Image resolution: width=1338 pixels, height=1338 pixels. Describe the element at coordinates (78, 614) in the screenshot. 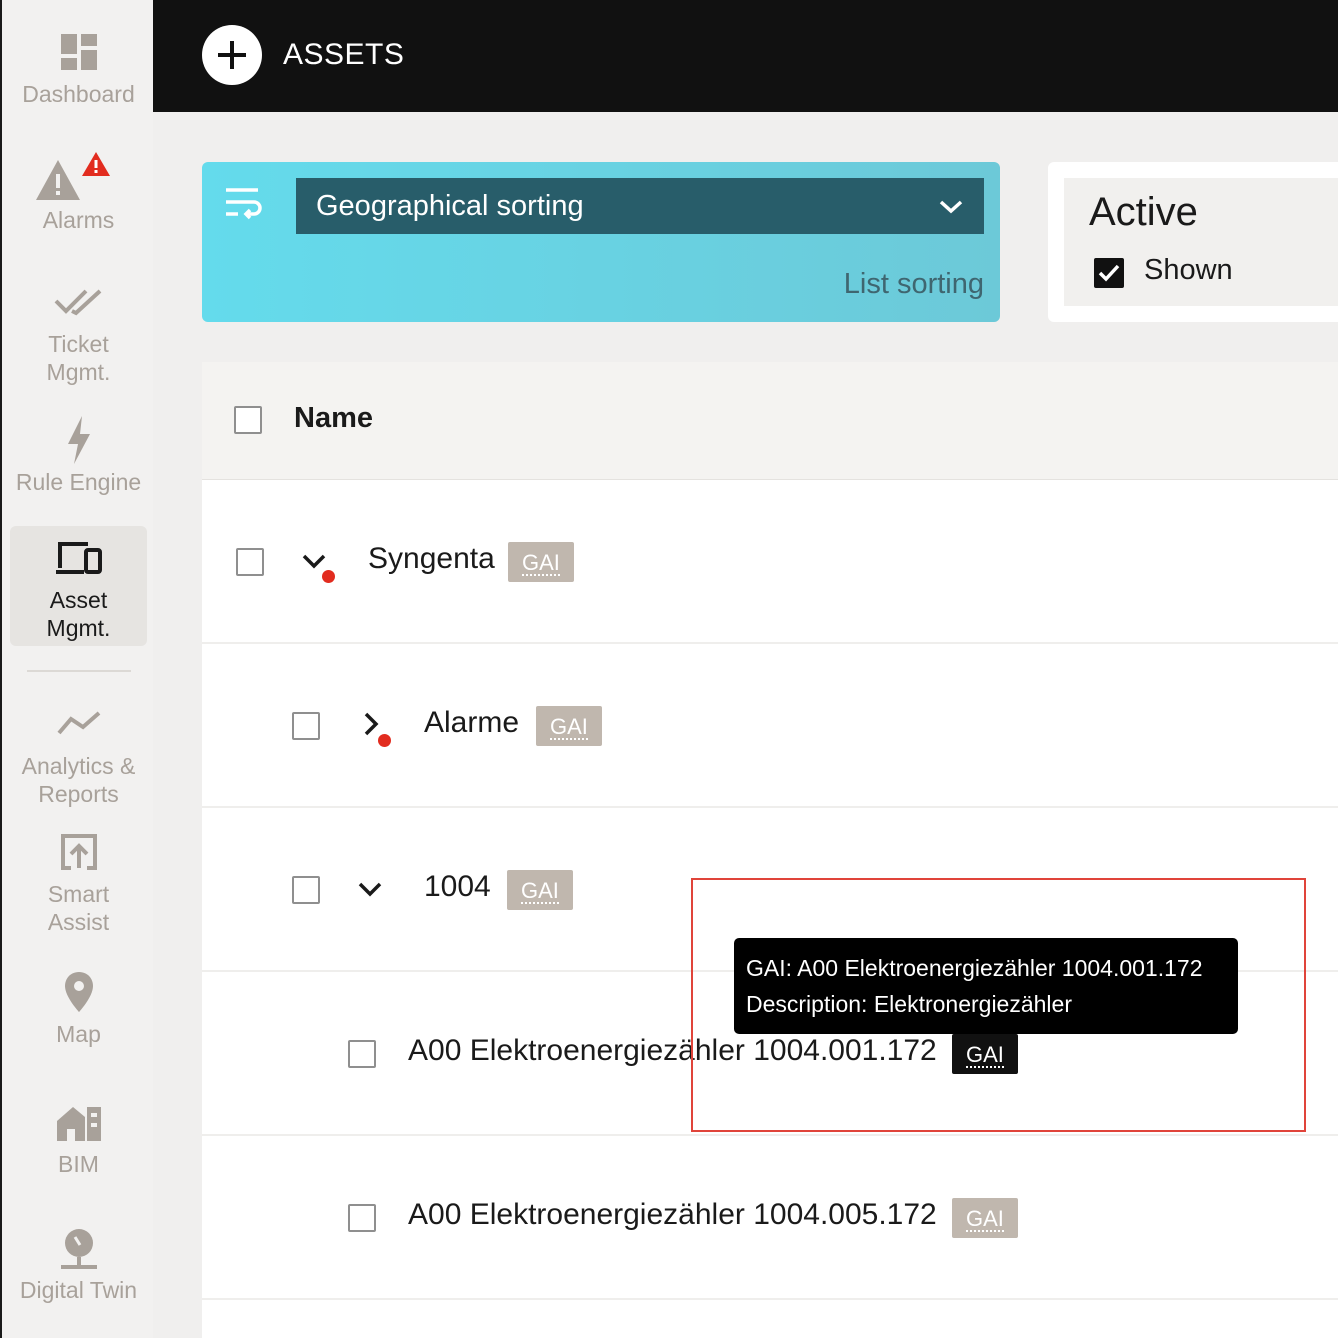

I see `sidebar-item-label: Asset Mgmt.` at that location.